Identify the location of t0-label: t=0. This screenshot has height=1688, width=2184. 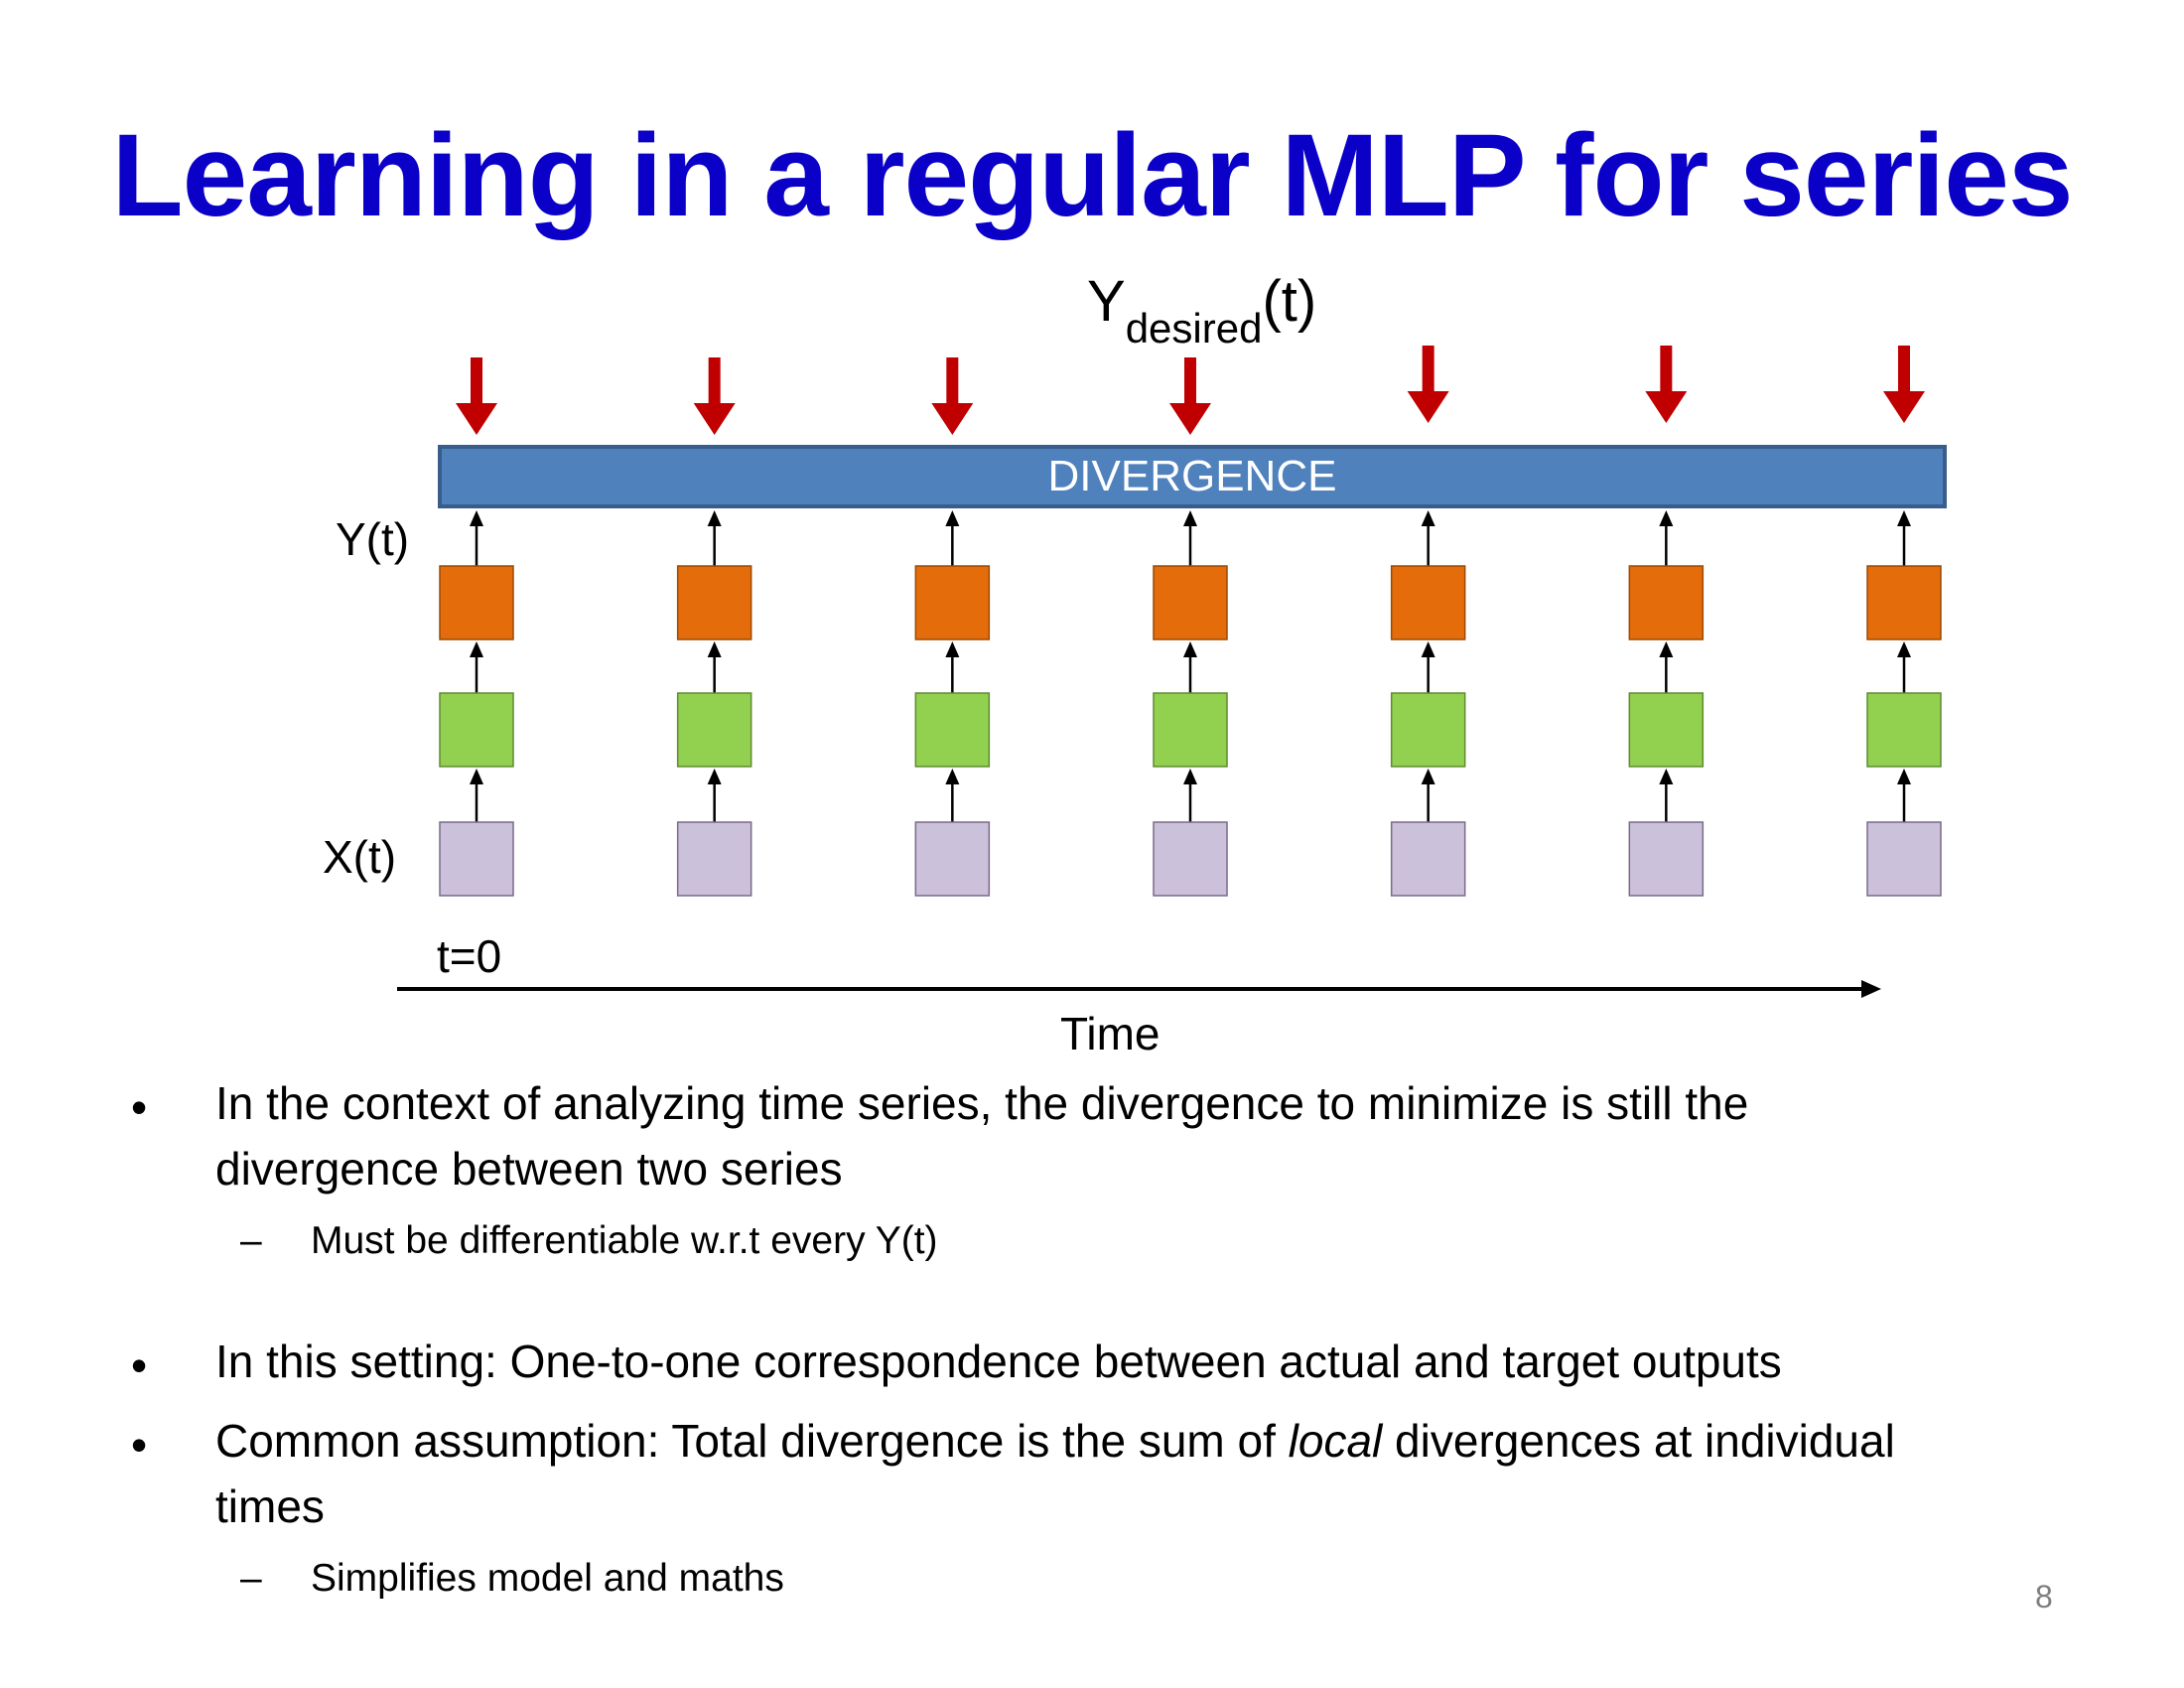
(469, 956).